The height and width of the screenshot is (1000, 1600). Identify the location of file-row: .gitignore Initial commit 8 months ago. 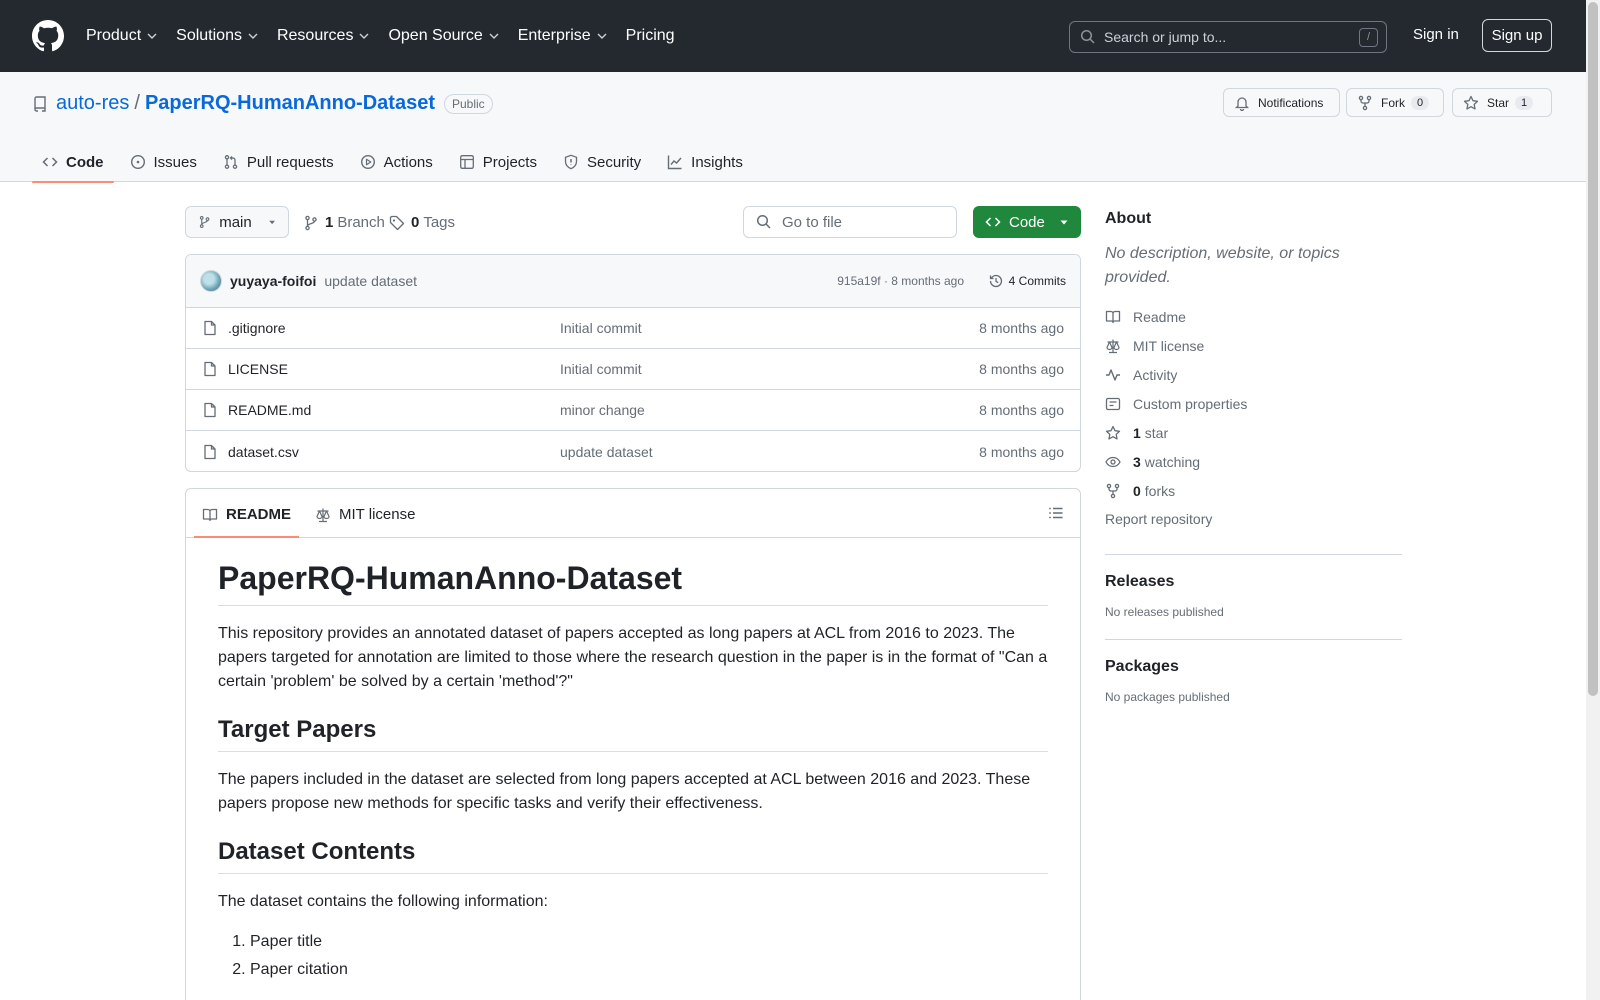
(633, 328).